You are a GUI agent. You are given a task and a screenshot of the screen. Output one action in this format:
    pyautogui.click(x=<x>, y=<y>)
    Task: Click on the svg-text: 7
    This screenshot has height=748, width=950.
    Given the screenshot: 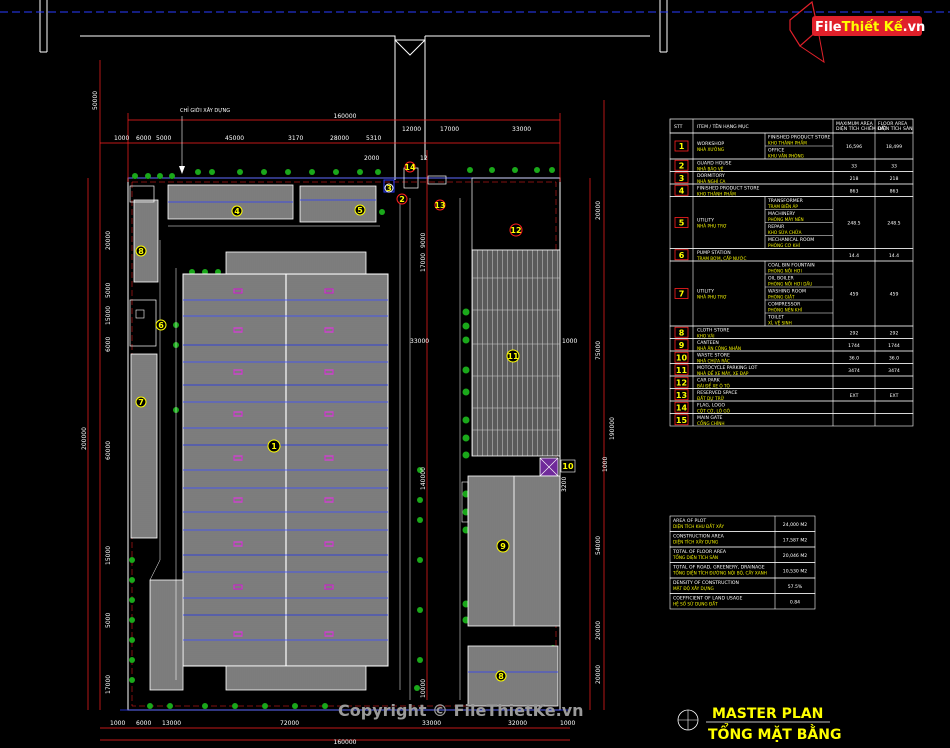 What is the action you would take?
    pyautogui.click(x=141, y=402)
    